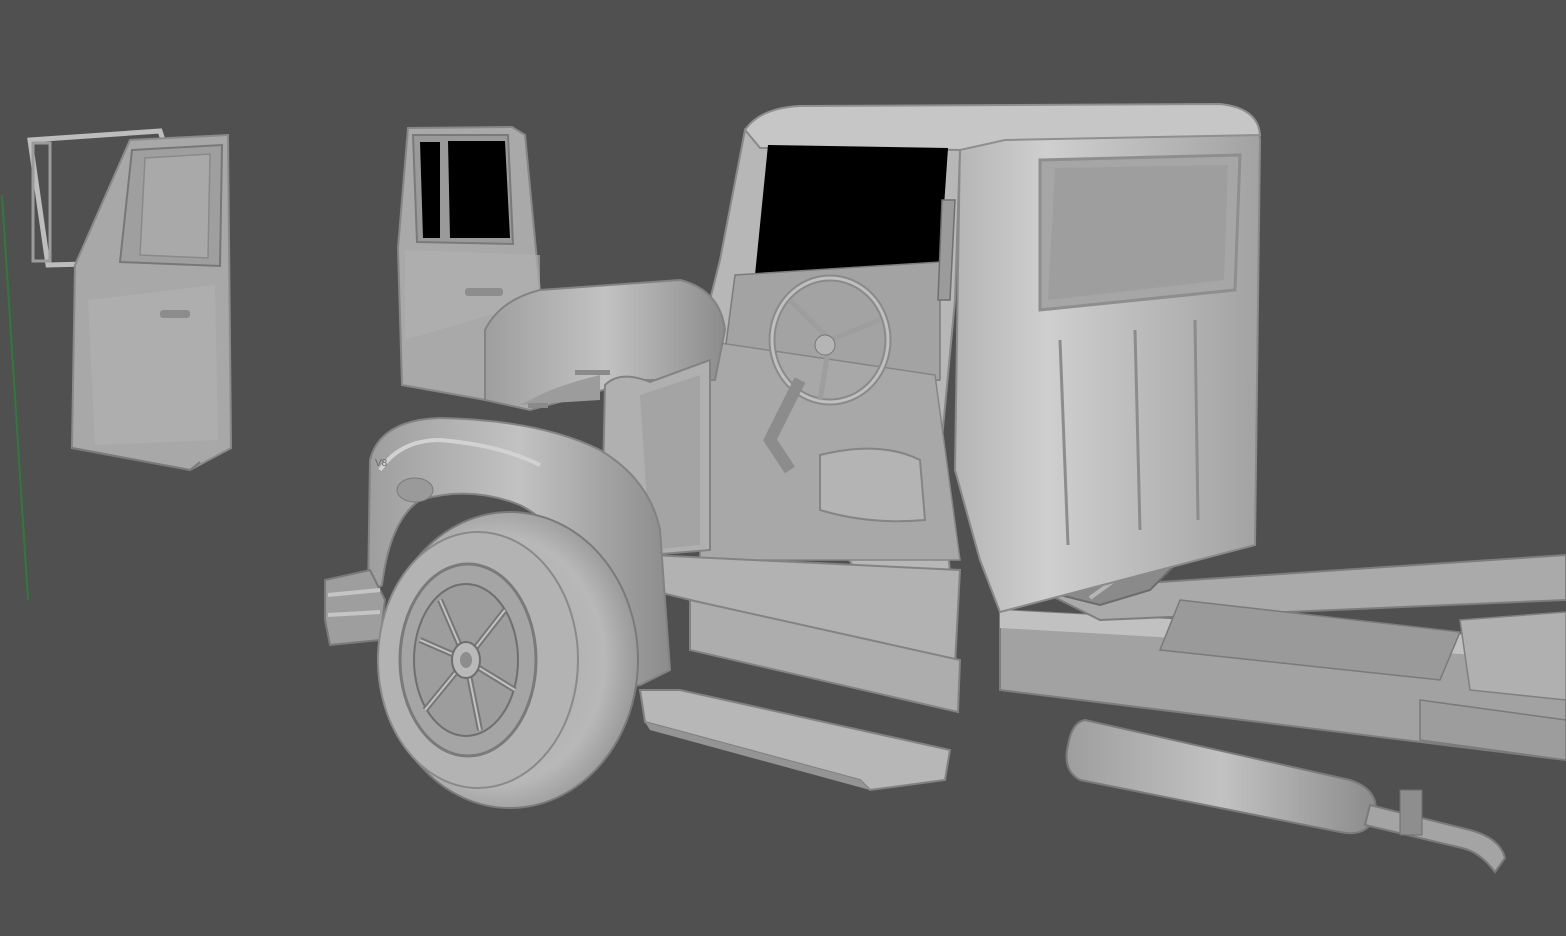 This screenshot has width=1566, height=936. Describe the element at coordinates (355, 607) in the screenshot. I see `front-bumper` at that location.